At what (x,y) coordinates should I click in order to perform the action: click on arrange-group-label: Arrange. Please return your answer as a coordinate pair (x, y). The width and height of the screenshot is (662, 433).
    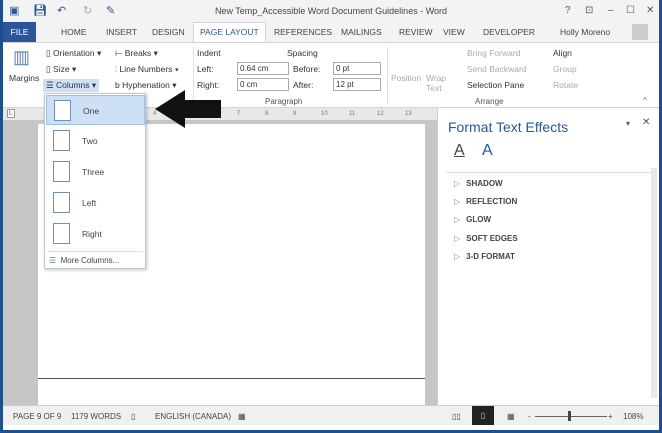
    Looking at the image, I should click on (489, 101).